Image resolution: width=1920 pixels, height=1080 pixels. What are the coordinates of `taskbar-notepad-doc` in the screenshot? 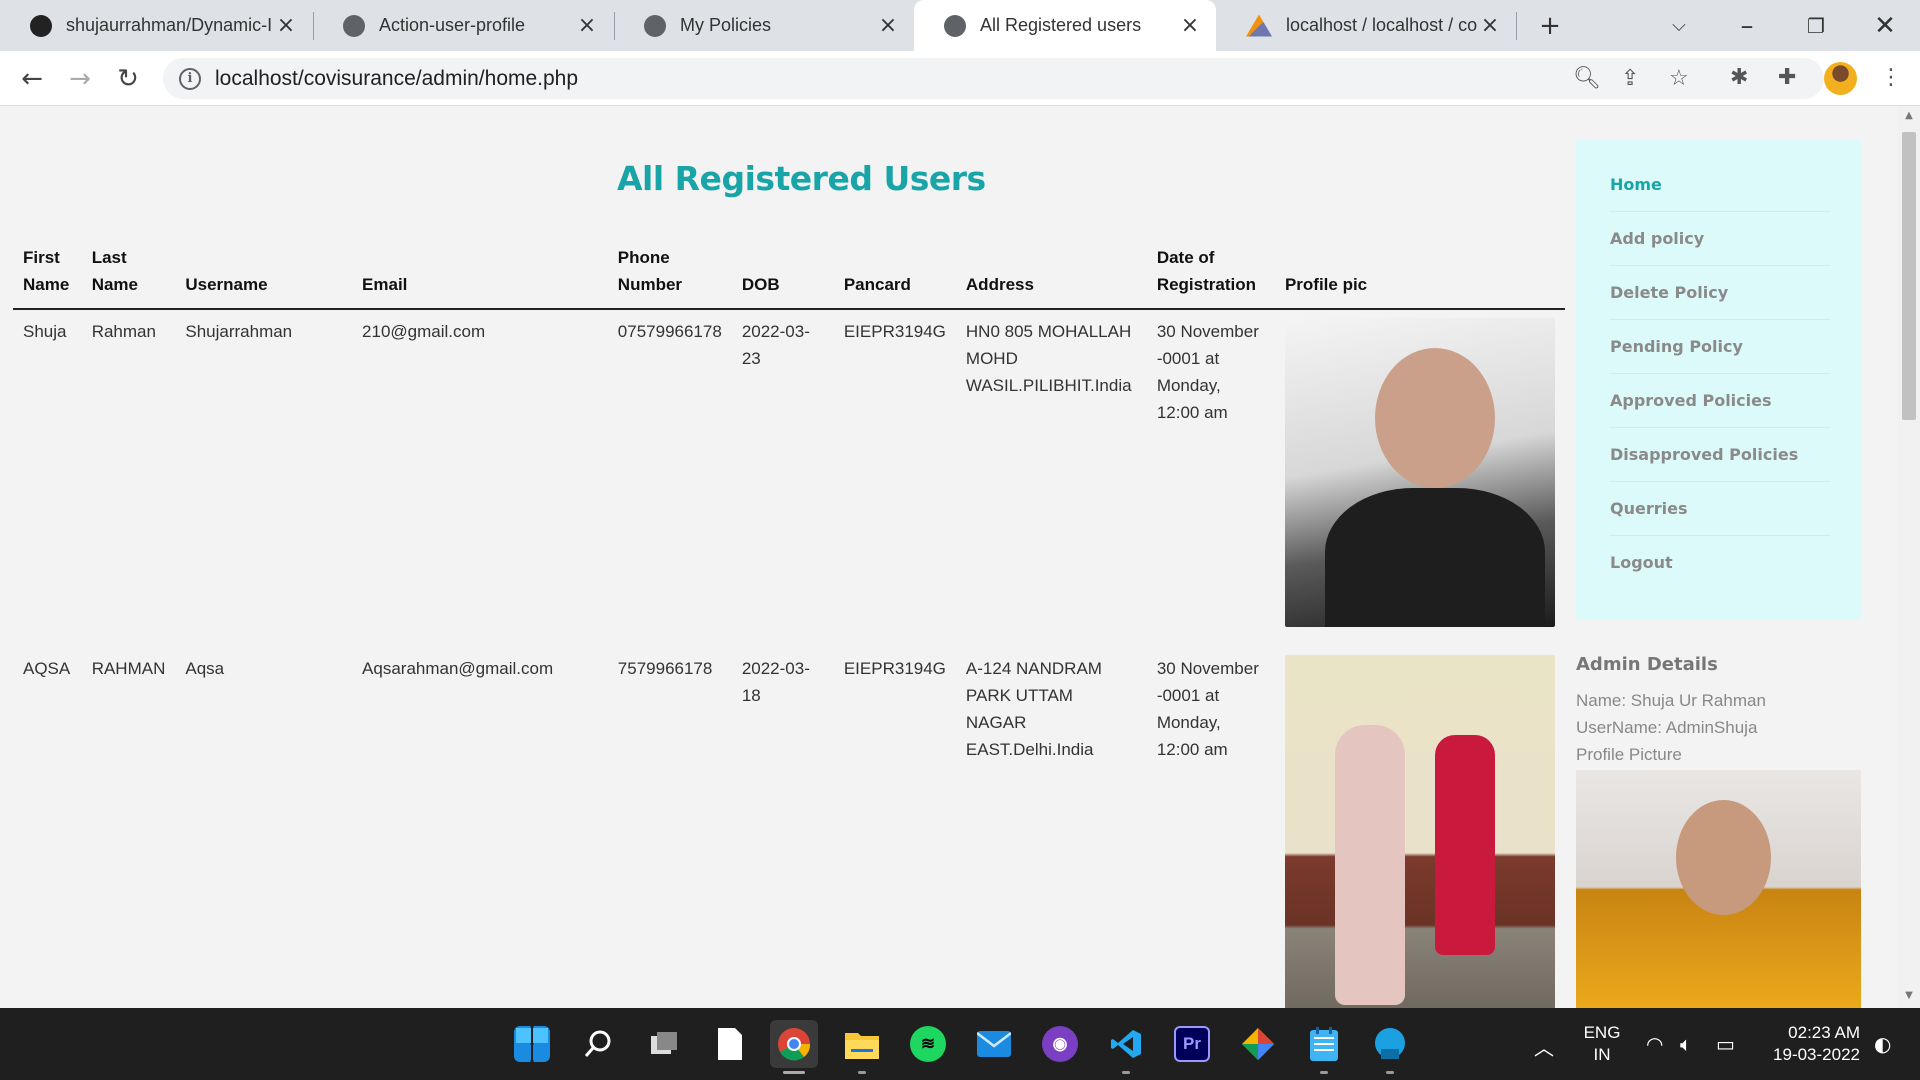 It's located at (730, 1044).